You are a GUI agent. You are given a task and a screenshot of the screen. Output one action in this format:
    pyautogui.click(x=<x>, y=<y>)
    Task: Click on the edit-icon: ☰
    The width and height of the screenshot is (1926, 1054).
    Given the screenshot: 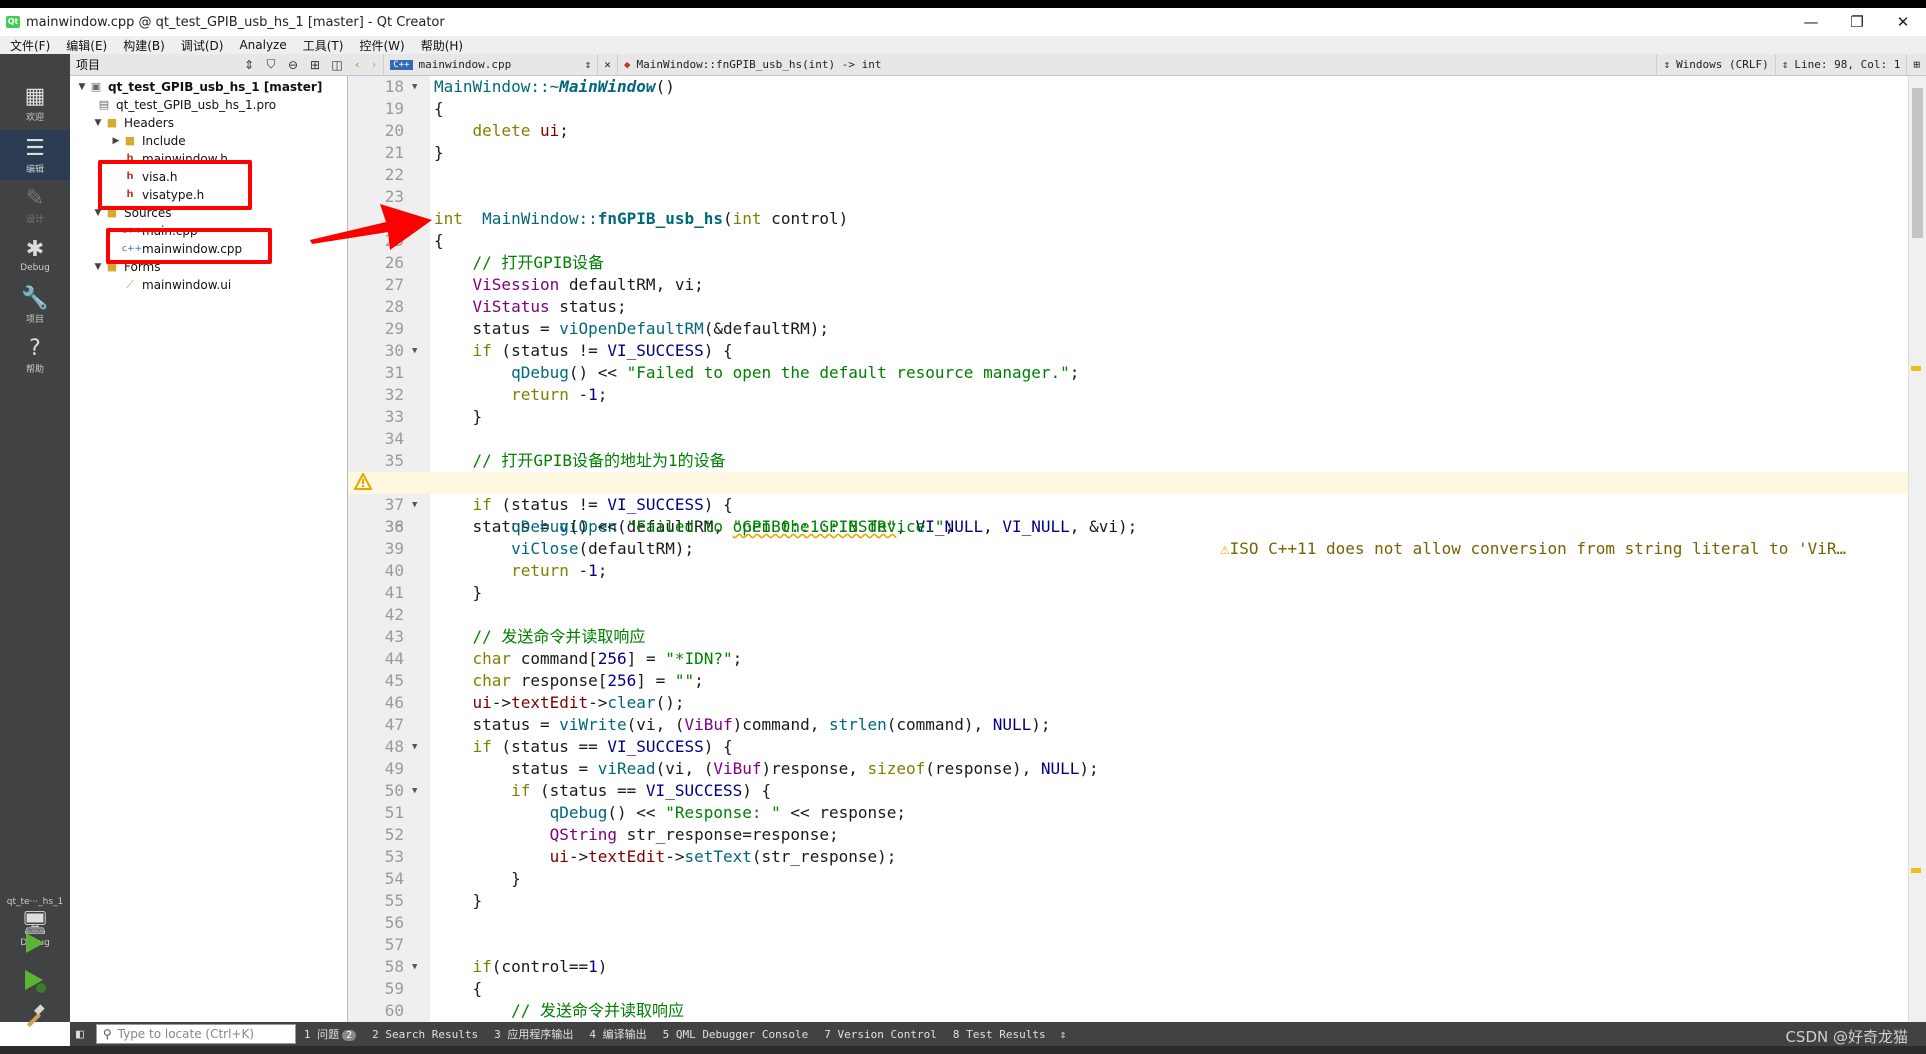 What is the action you would take?
    pyautogui.click(x=35, y=148)
    